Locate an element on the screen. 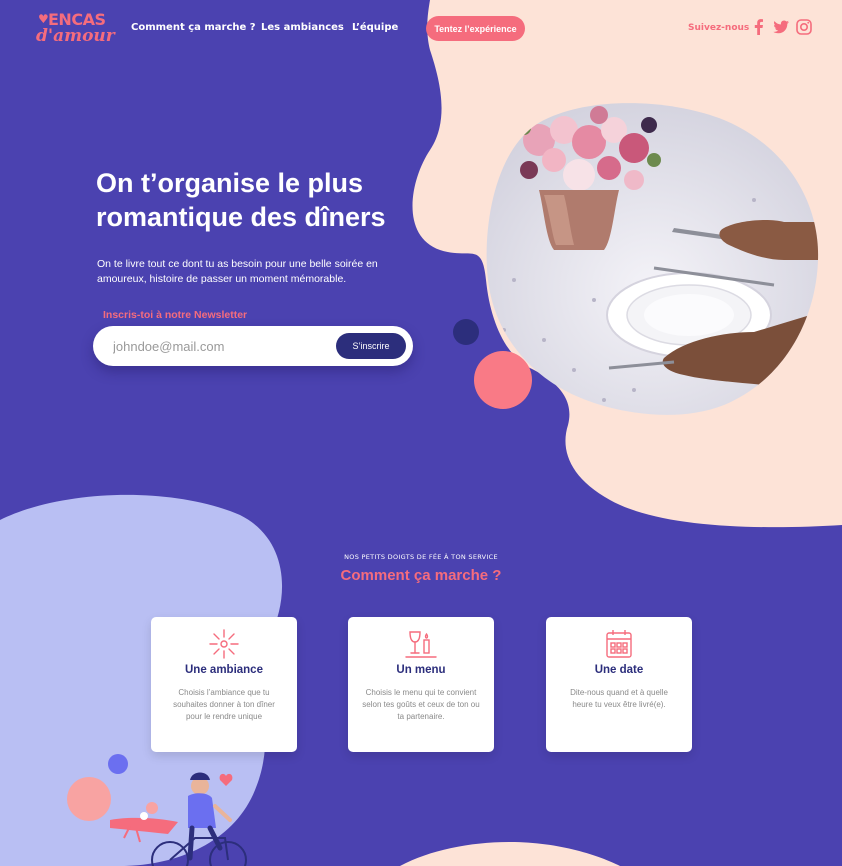 This screenshot has height=866, width=842. subscribe-button: S’inscrire is located at coordinates (371, 346).